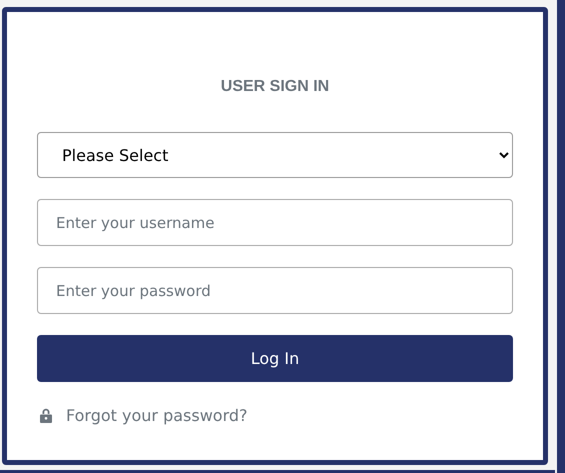  What do you see at coordinates (275, 222) in the screenshot?
I see `username-field: Enter your username` at bounding box center [275, 222].